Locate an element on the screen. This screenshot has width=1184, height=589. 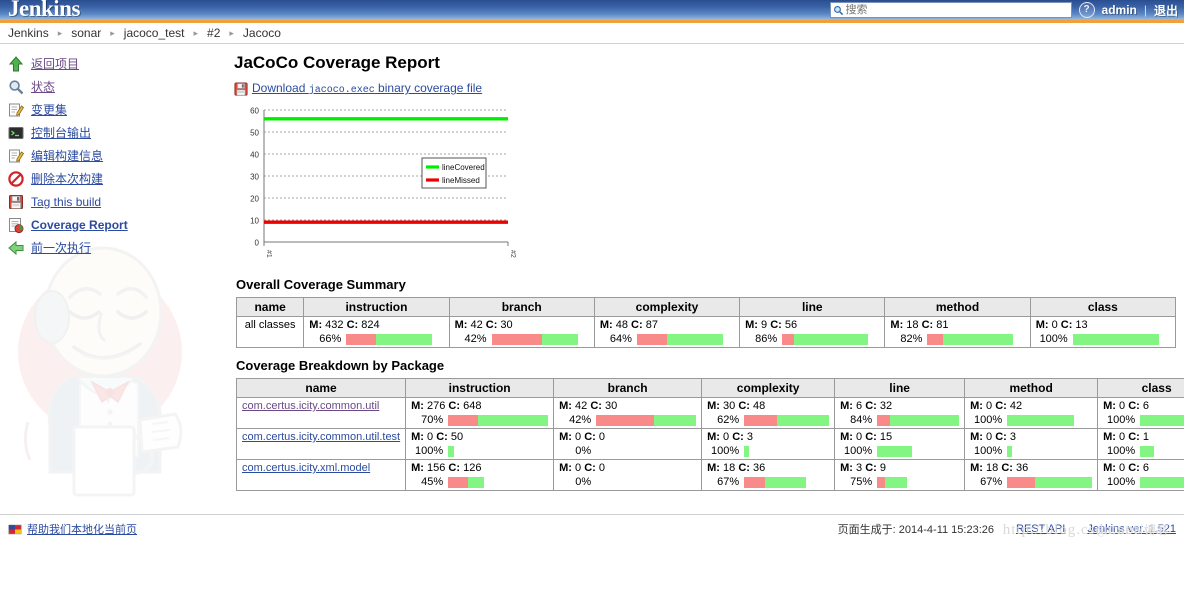
sidebar-item-2: 变更集 is located at coordinates (115, 109).